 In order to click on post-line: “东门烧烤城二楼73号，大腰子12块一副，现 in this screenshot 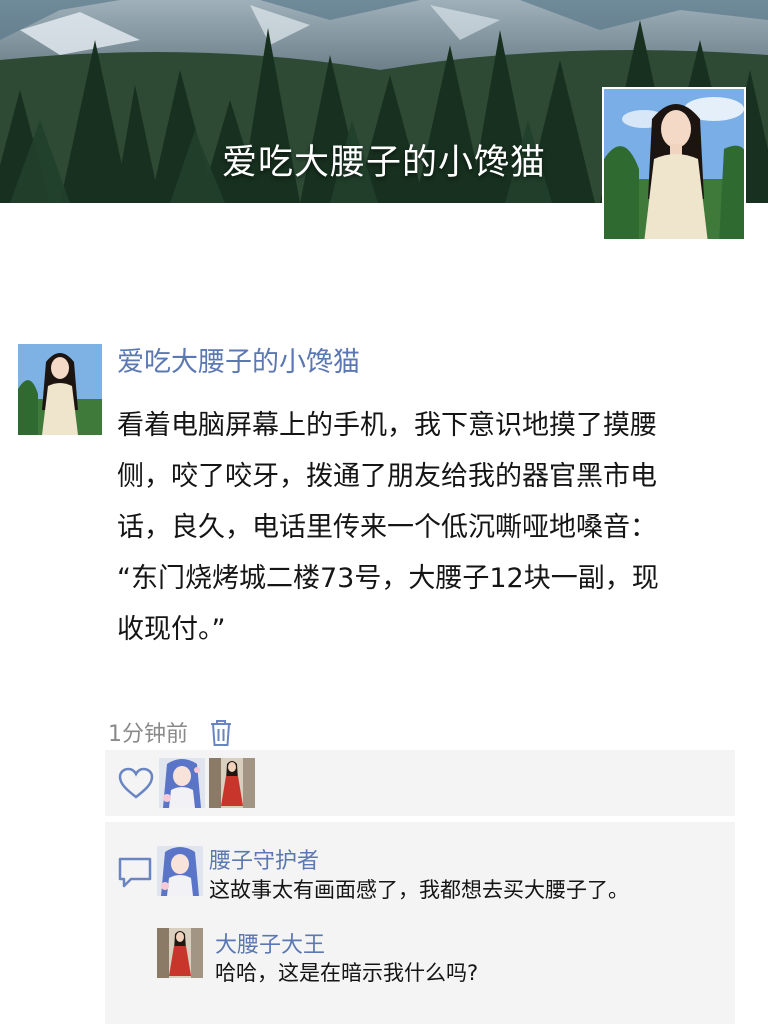, I will do `click(388, 578)`.